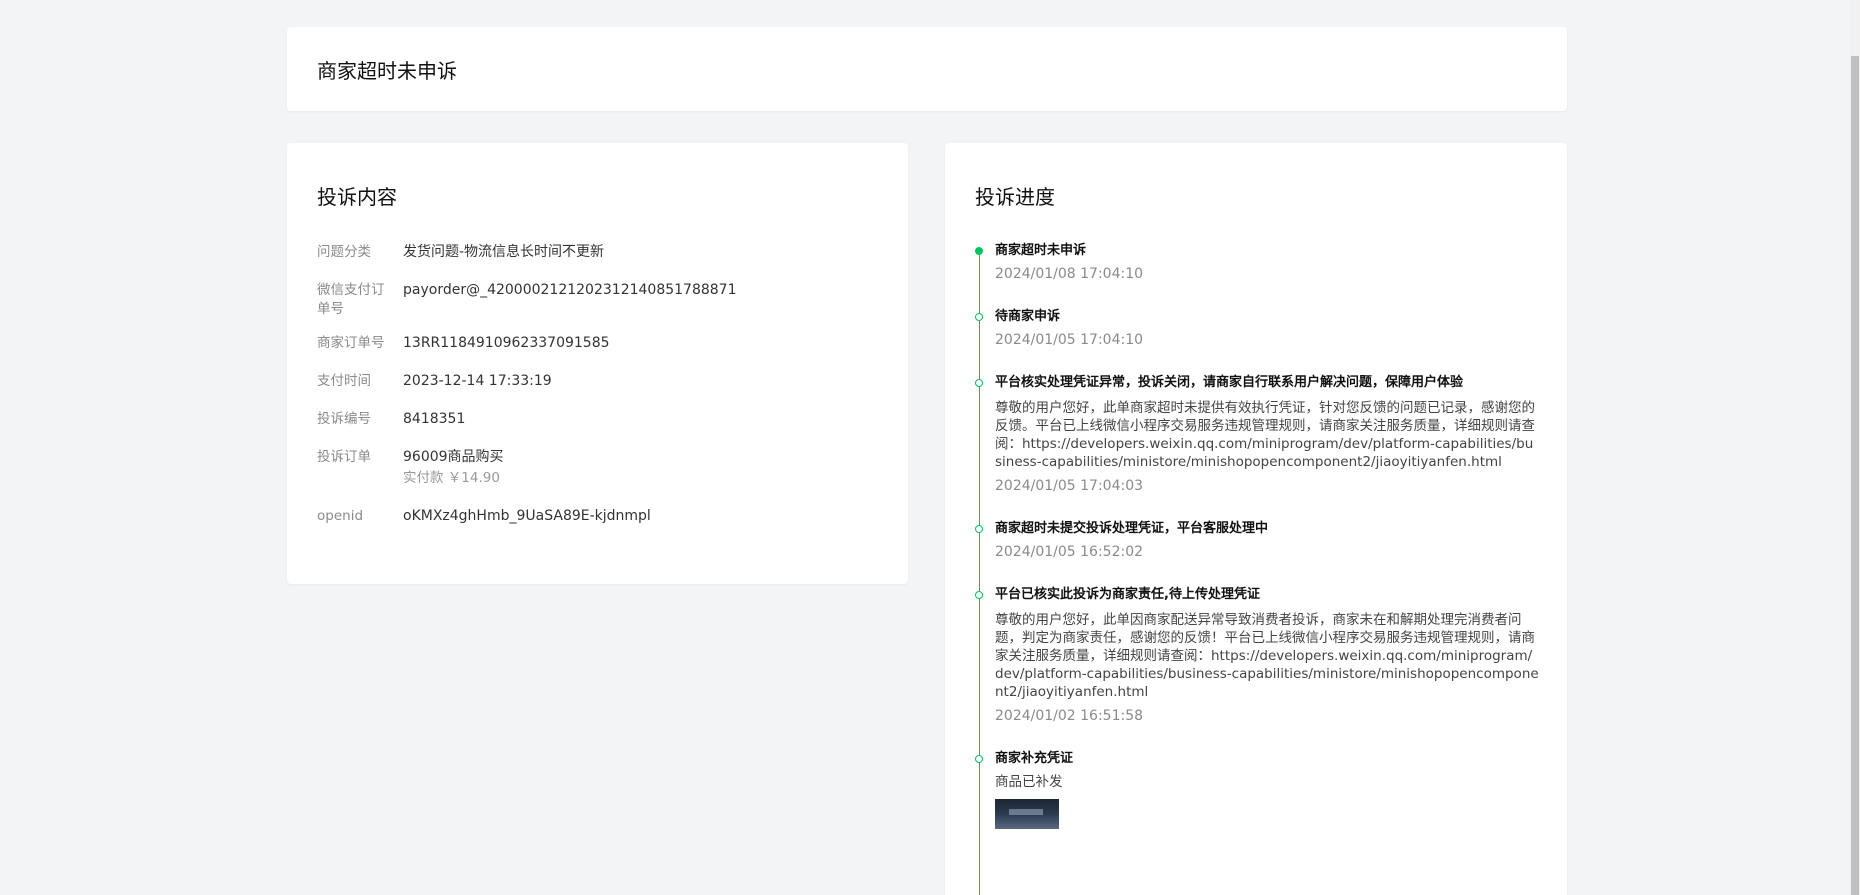 Image resolution: width=1860 pixels, height=895 pixels. Describe the element at coordinates (1132, 528) in the screenshot. I see `timeline-item-title: 商家超时未提交投诉处理凭证，平台客服处理中` at that location.